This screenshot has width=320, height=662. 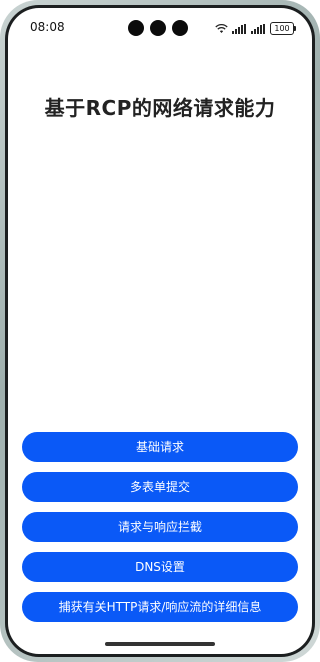 I want to click on multipart-form-button: 多表单提交, so click(x=160, y=487).